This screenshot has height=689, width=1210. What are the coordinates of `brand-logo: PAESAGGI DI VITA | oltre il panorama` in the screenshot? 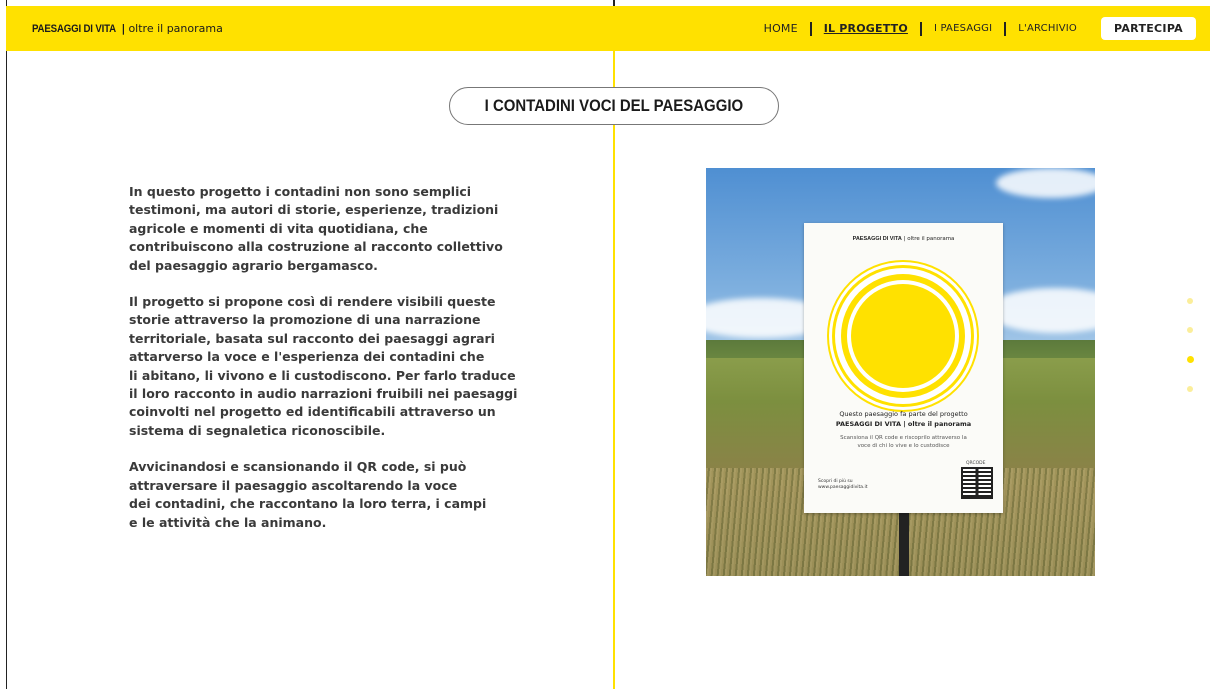 It's located at (127, 28).